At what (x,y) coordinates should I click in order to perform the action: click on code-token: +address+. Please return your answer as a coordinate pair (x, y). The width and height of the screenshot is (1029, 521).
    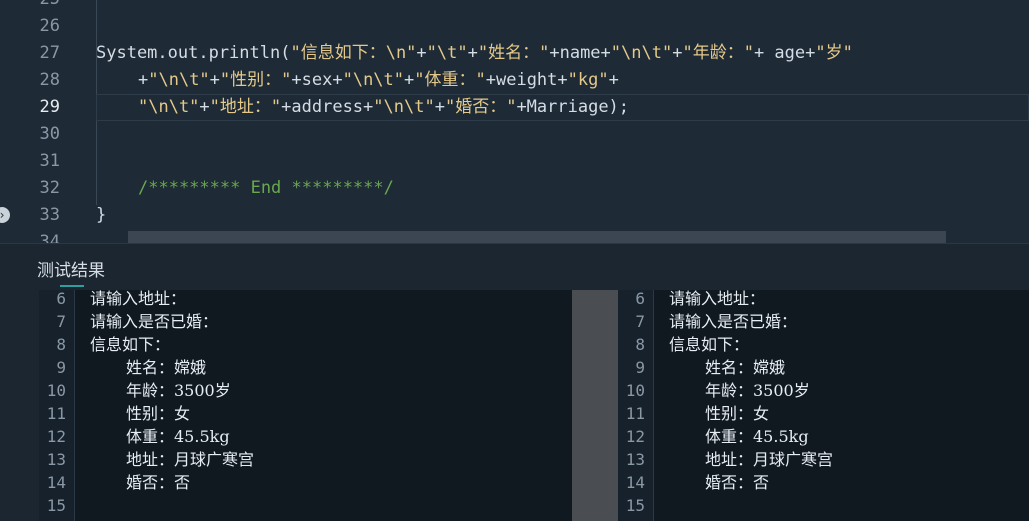
    Looking at the image, I should click on (327, 107).